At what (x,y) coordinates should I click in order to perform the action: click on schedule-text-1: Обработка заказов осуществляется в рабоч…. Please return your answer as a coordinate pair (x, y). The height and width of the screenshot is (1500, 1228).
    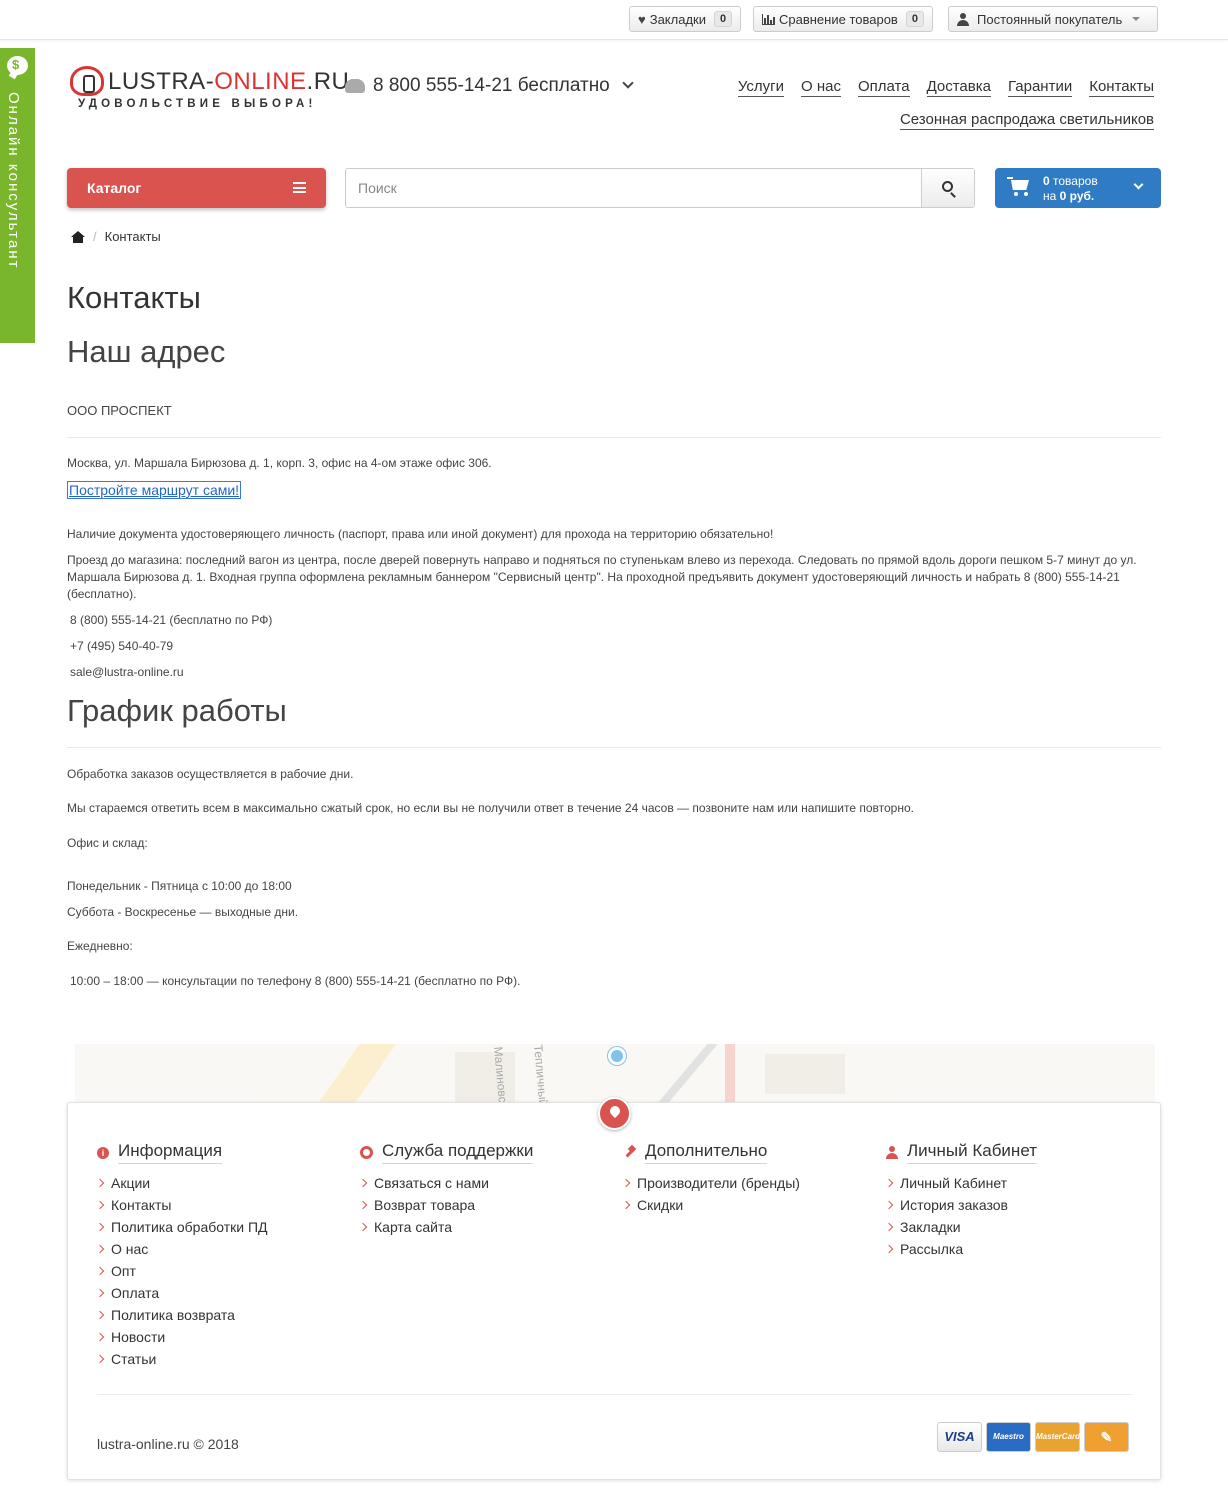
    Looking at the image, I should click on (210, 774).